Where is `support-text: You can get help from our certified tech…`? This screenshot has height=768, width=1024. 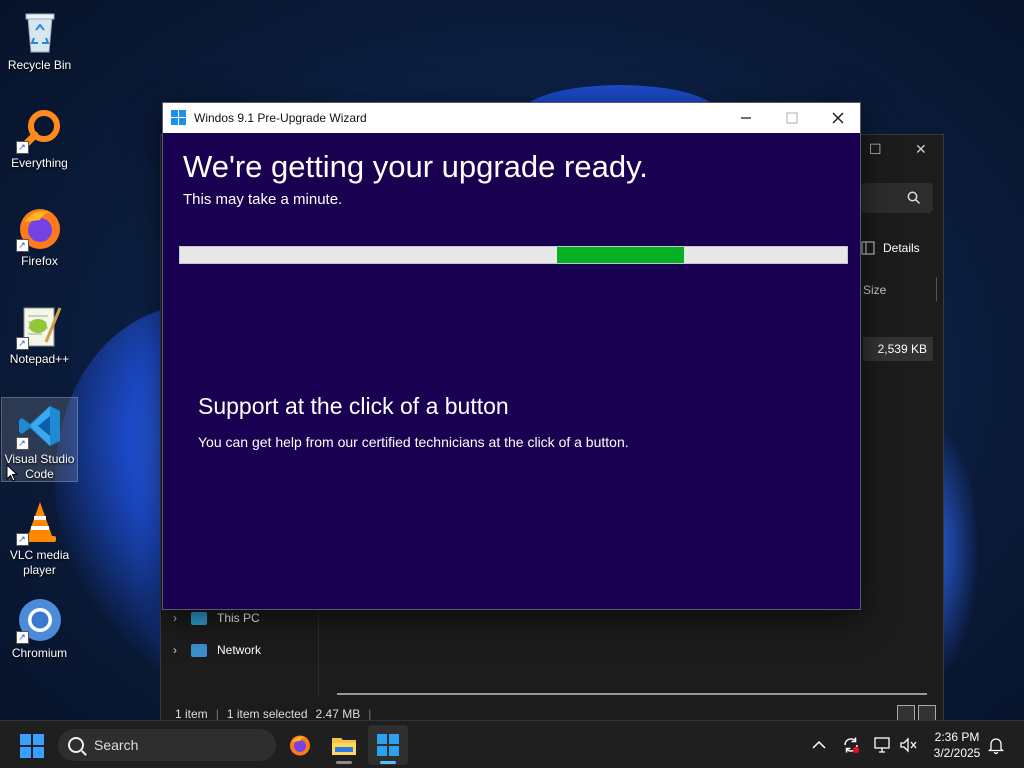 support-text: You can get help from our certified tech… is located at coordinates (413, 442).